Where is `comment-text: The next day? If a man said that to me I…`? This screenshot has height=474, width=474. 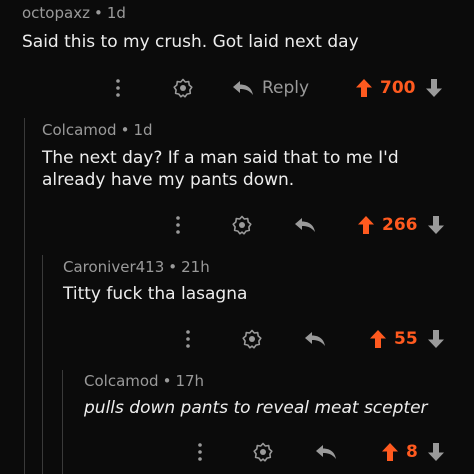
comment-text: The next day? If a man said that to me I… is located at coordinates (220, 169).